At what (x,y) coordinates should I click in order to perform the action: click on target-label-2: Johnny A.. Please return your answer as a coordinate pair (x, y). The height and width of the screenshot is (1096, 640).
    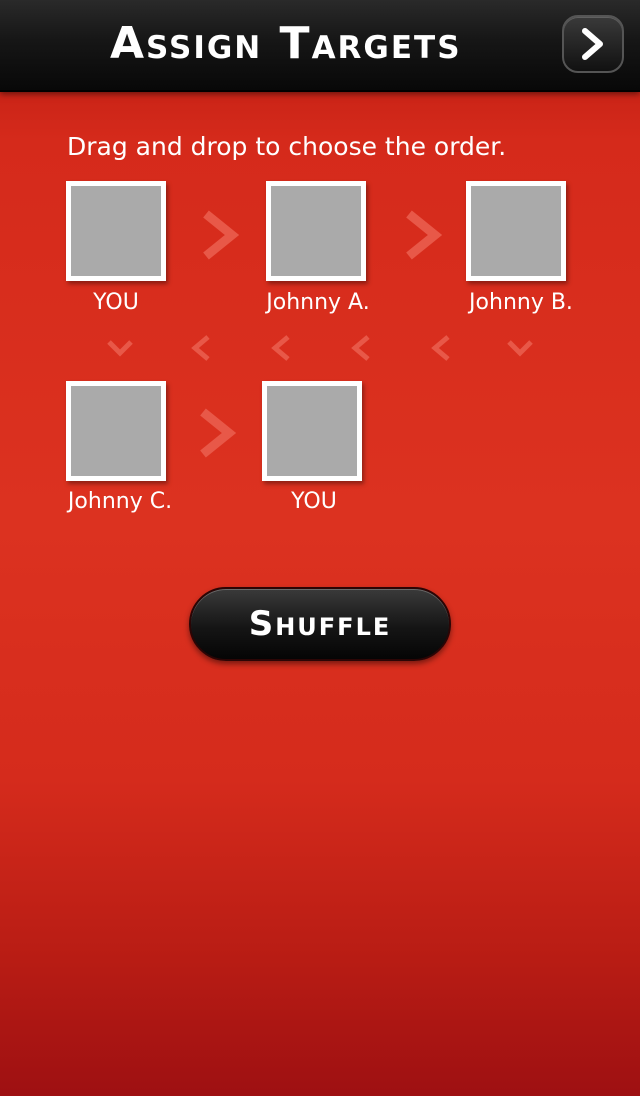
    Looking at the image, I should click on (318, 302).